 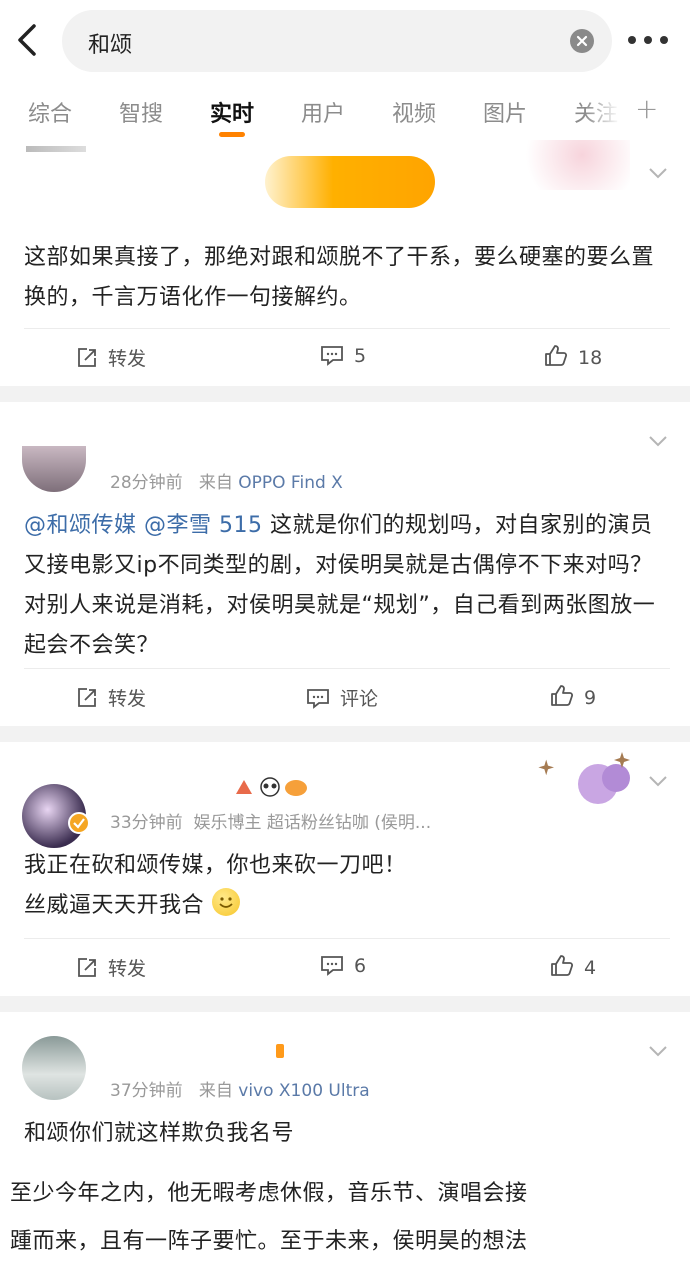 What do you see at coordinates (337, 41) in the screenshot?
I see `search-input: 和颂` at bounding box center [337, 41].